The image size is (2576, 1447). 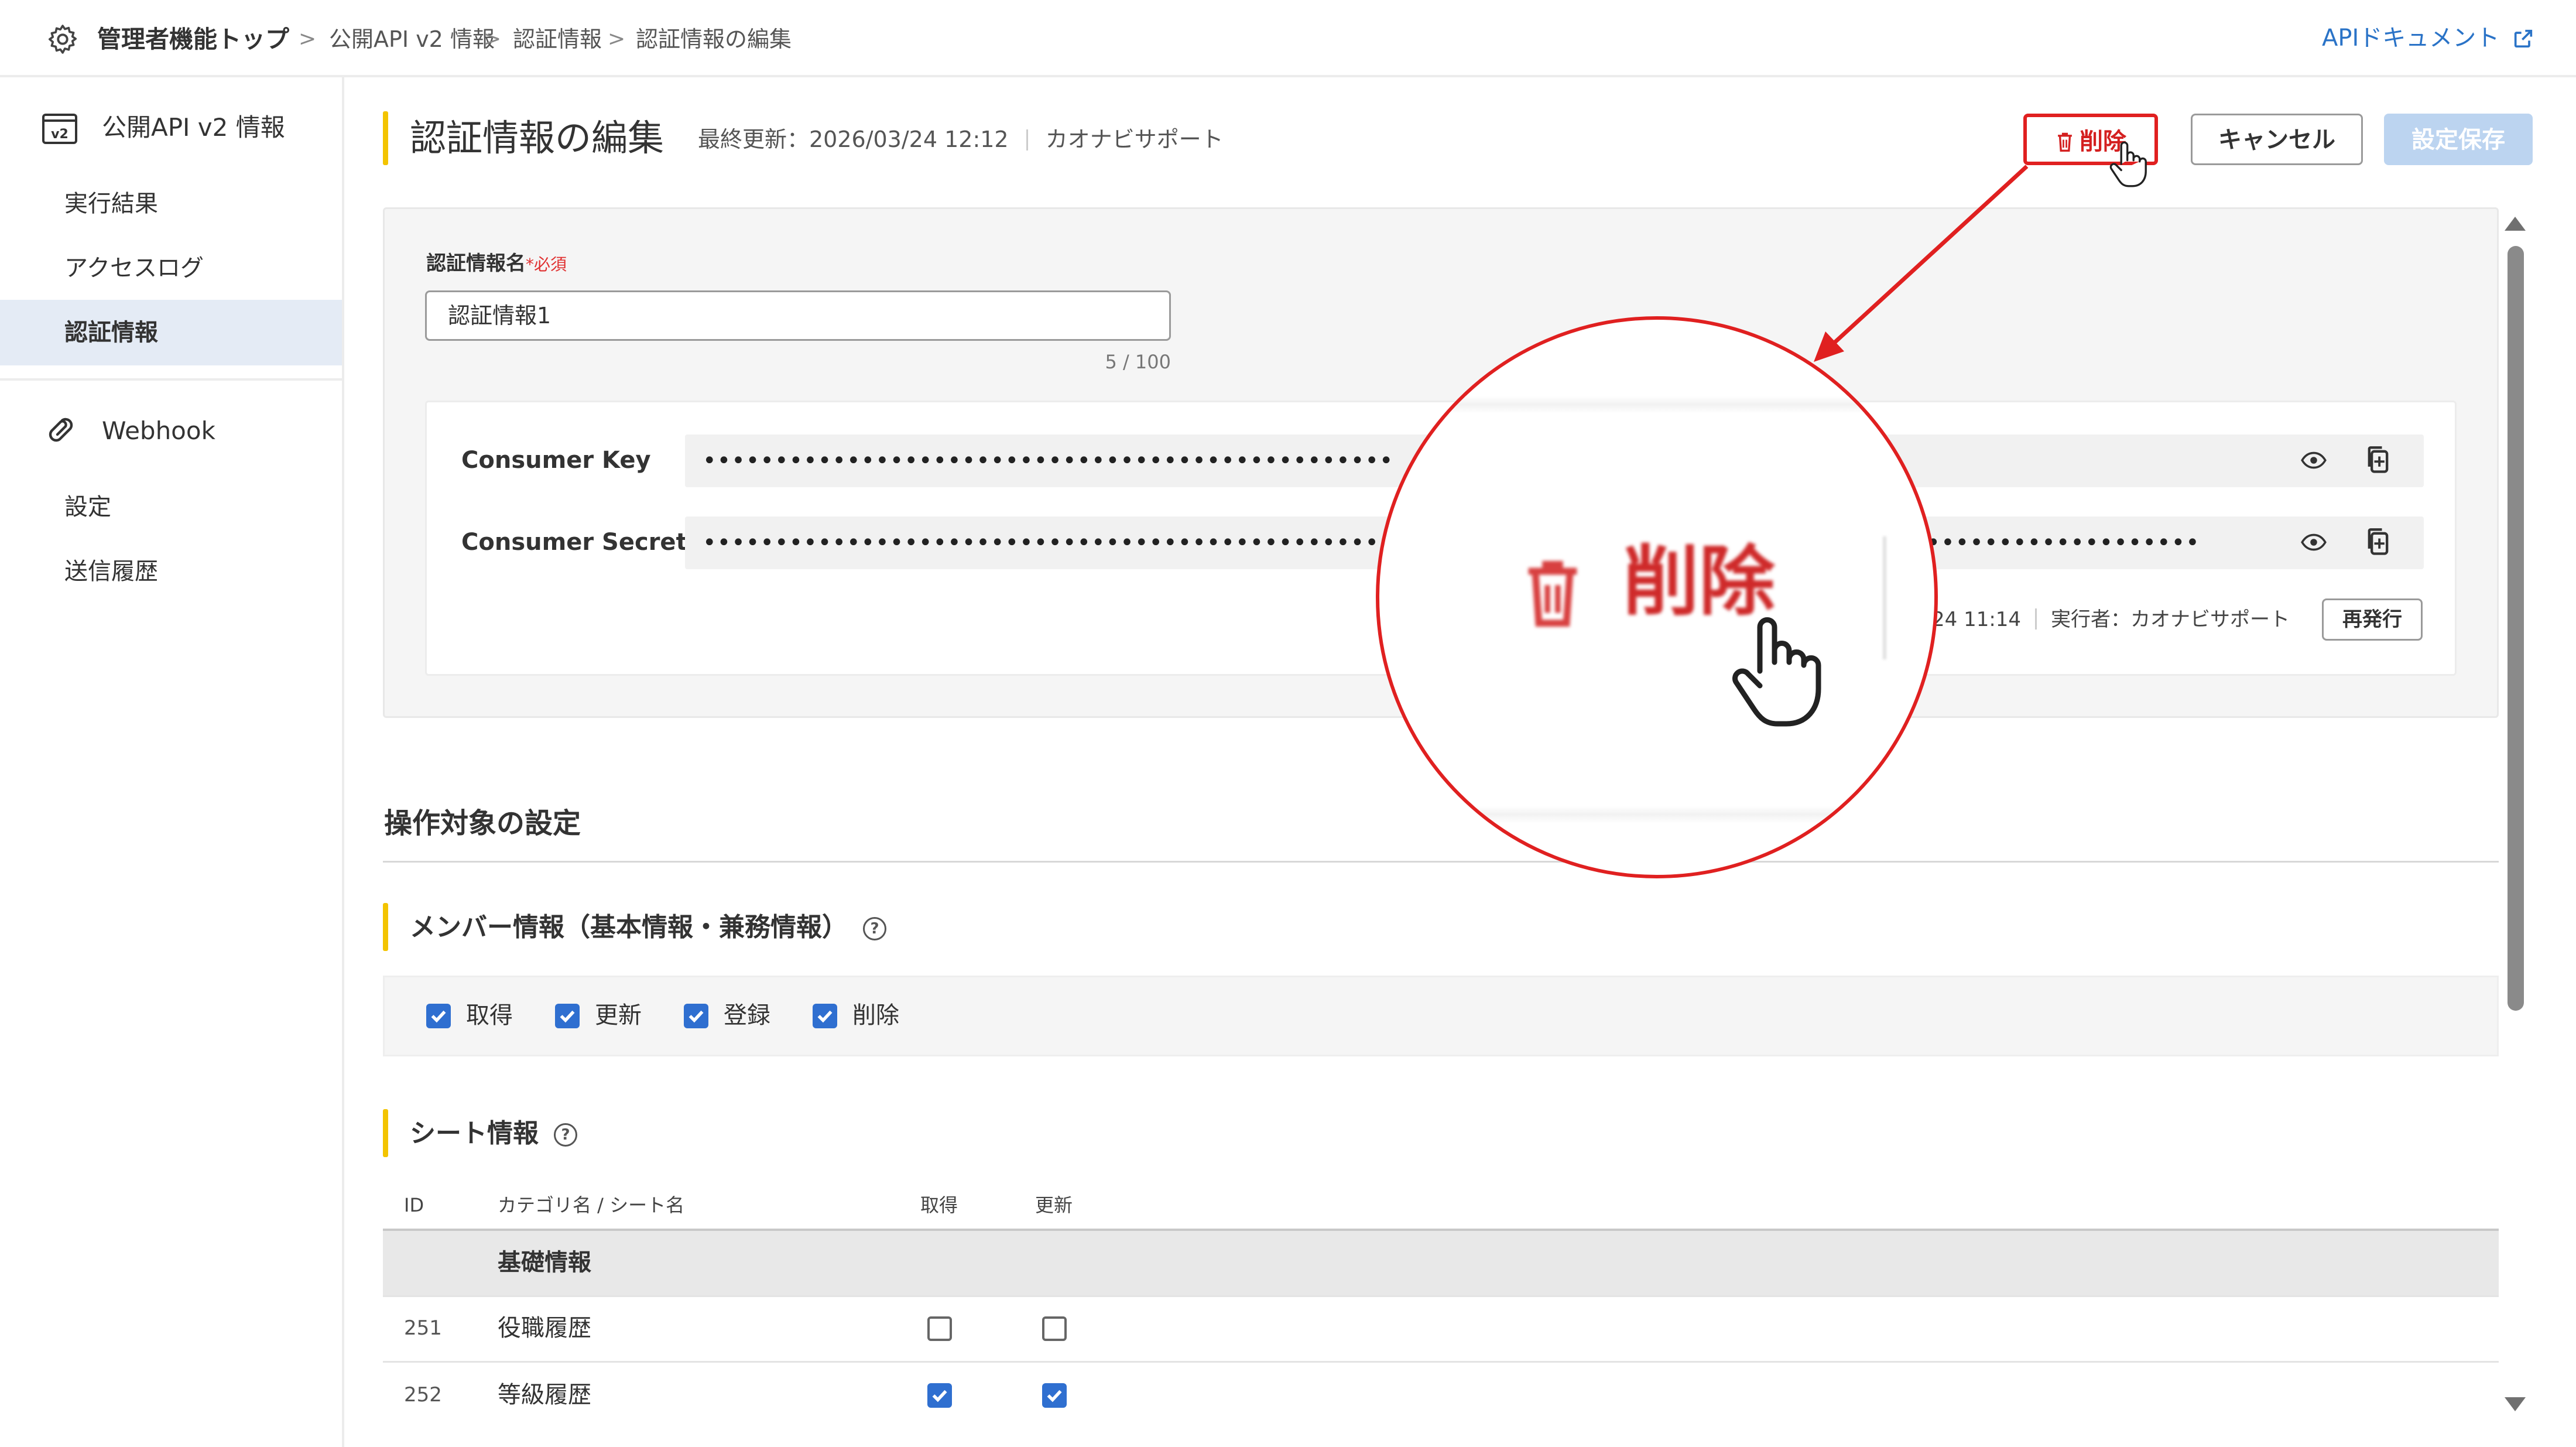 I want to click on annotation-overlay, so click(x=1980, y=252).